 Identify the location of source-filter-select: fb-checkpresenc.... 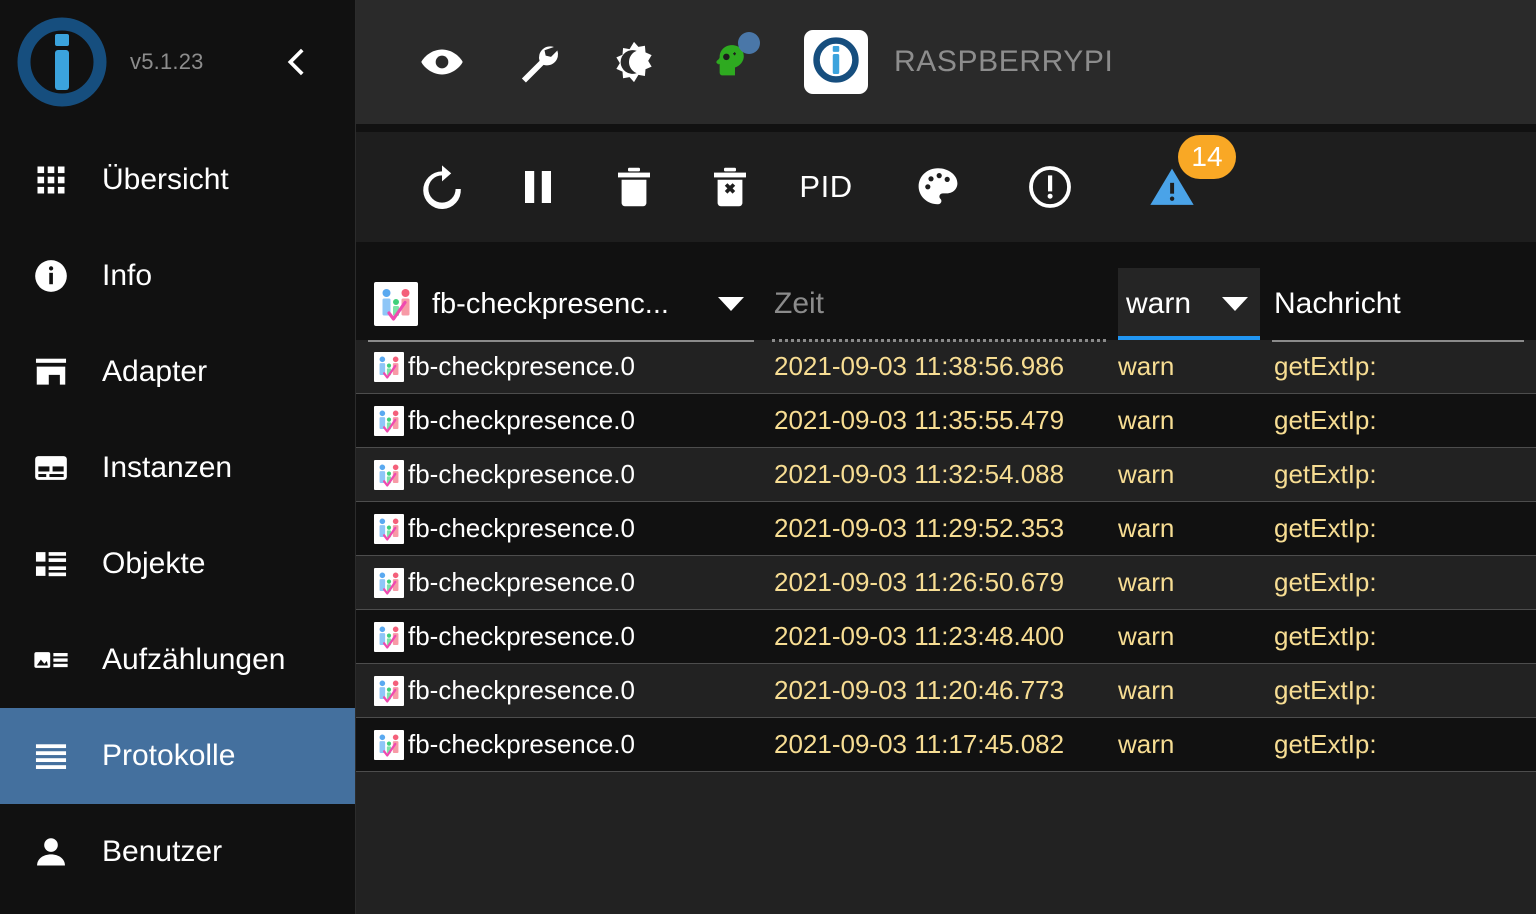
(564, 305).